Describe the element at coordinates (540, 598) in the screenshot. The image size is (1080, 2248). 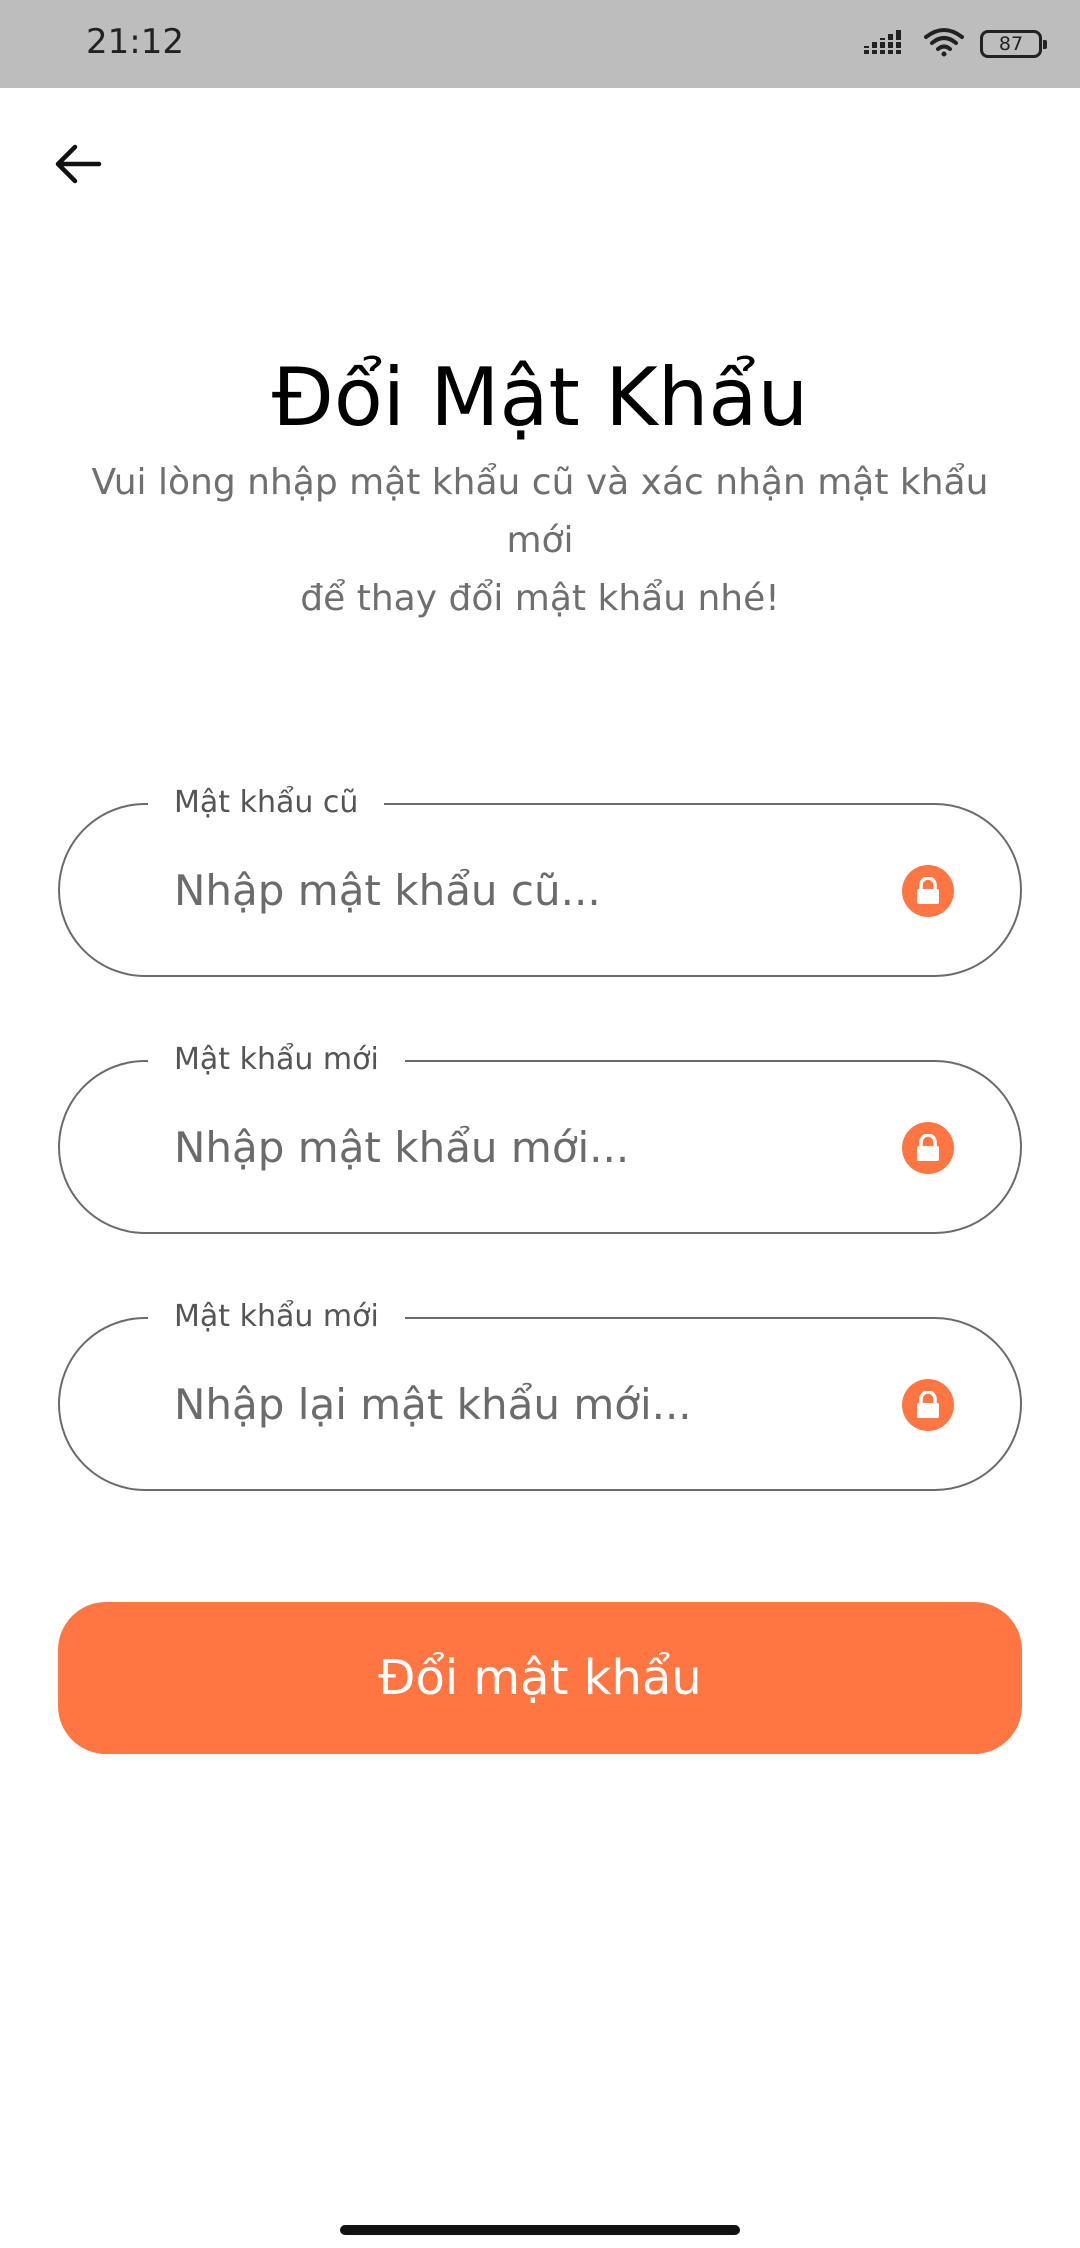
I see `subtitle-line: để thay đổi mật khẩu nhé!` at that location.